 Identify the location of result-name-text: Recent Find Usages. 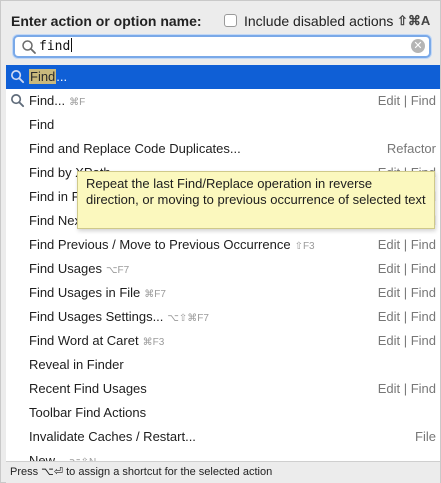
(88, 388).